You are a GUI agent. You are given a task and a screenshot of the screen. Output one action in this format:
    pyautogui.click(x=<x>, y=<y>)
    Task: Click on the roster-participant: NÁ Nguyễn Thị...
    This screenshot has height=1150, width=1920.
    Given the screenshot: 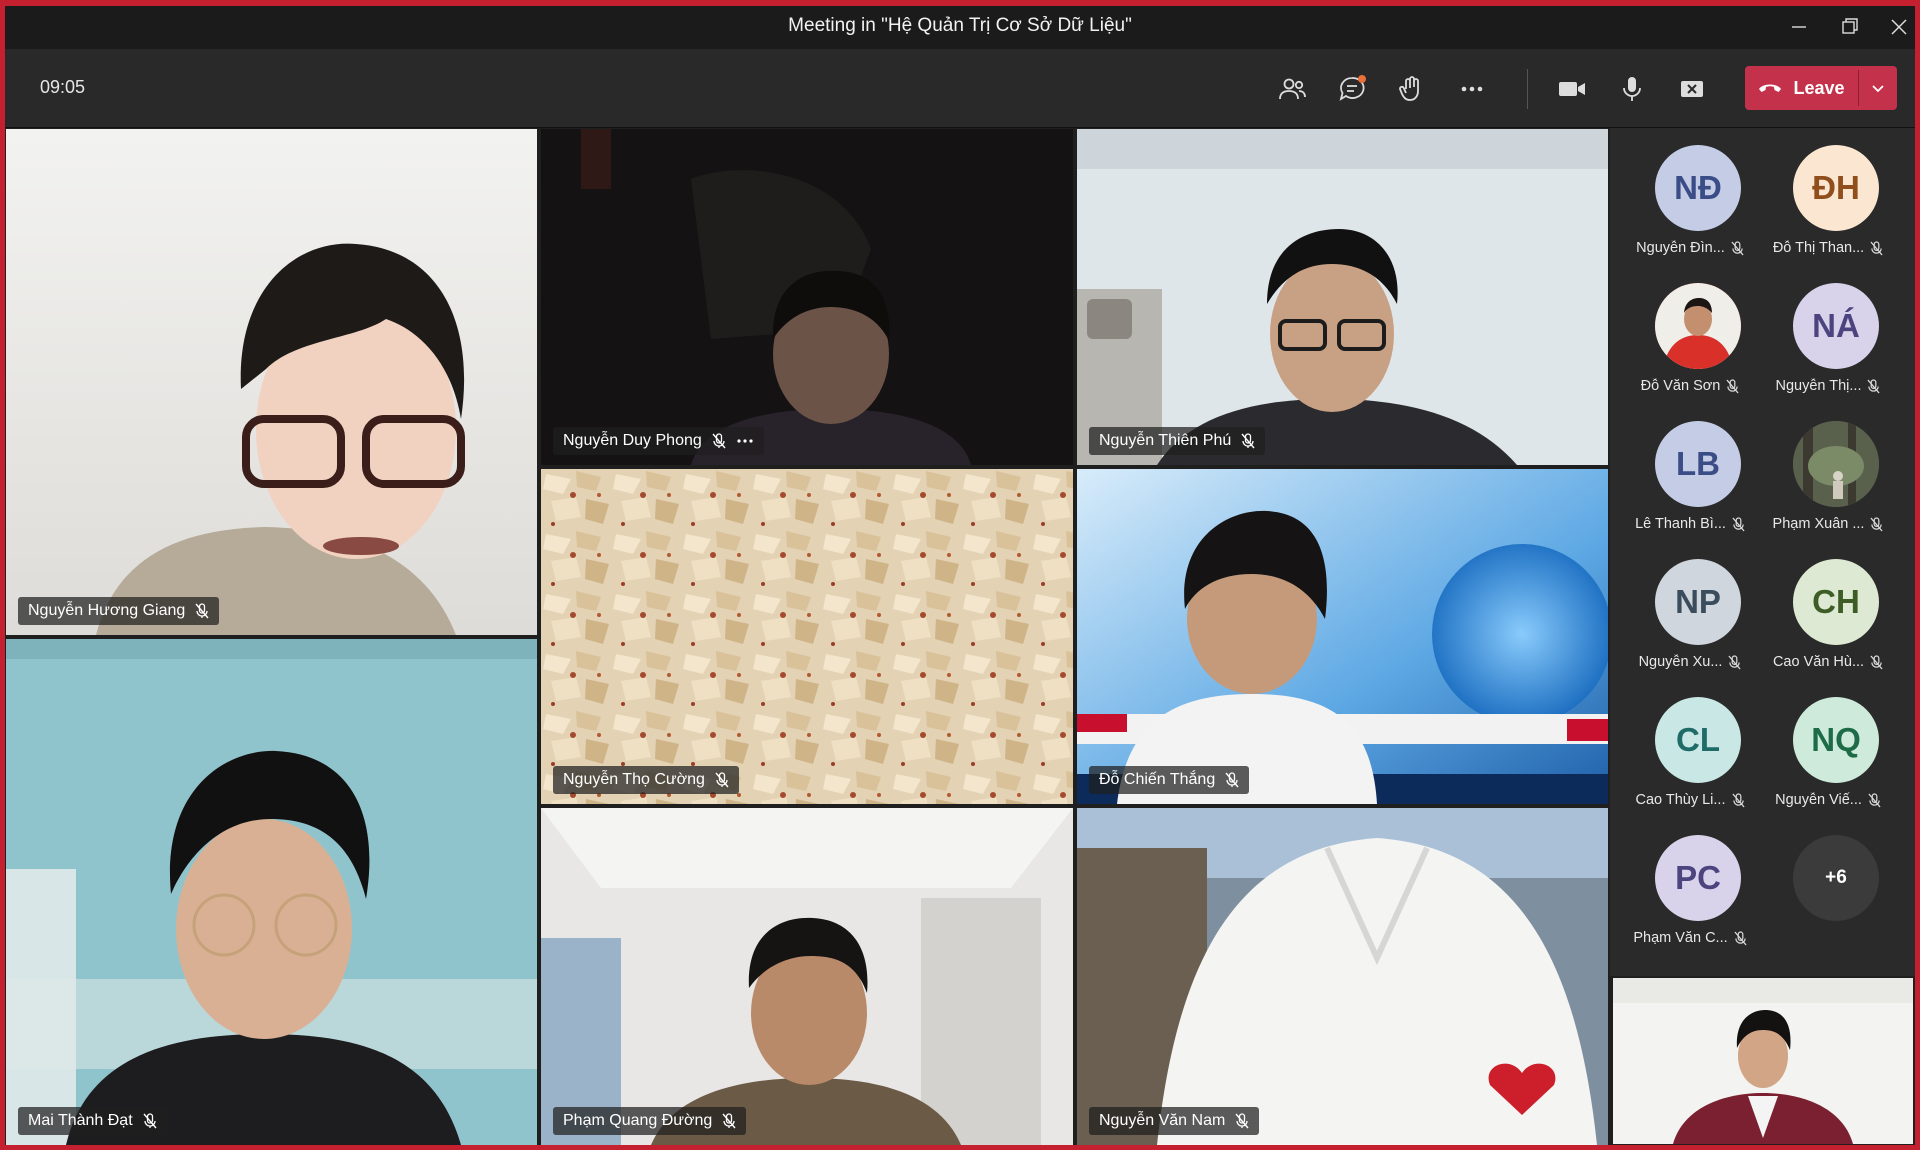 What is the action you would take?
    pyautogui.click(x=1828, y=334)
    